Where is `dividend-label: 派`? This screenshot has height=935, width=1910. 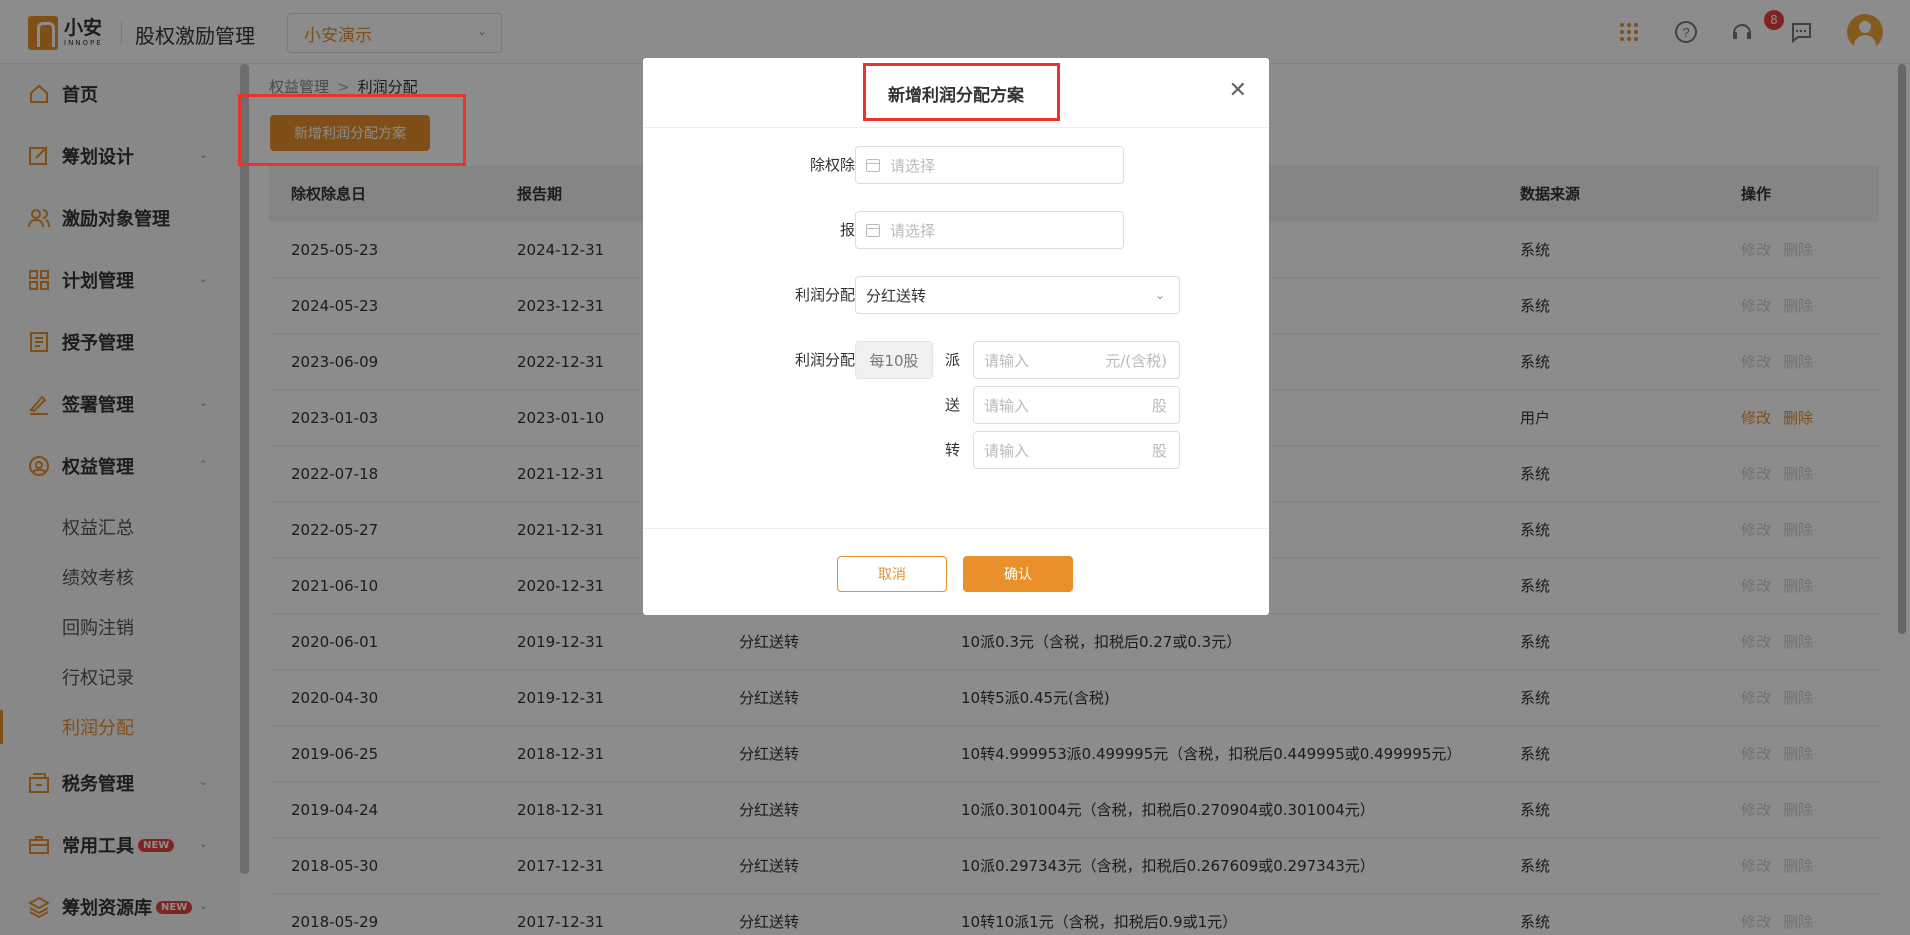
dividend-label: 派 is located at coordinates (953, 360).